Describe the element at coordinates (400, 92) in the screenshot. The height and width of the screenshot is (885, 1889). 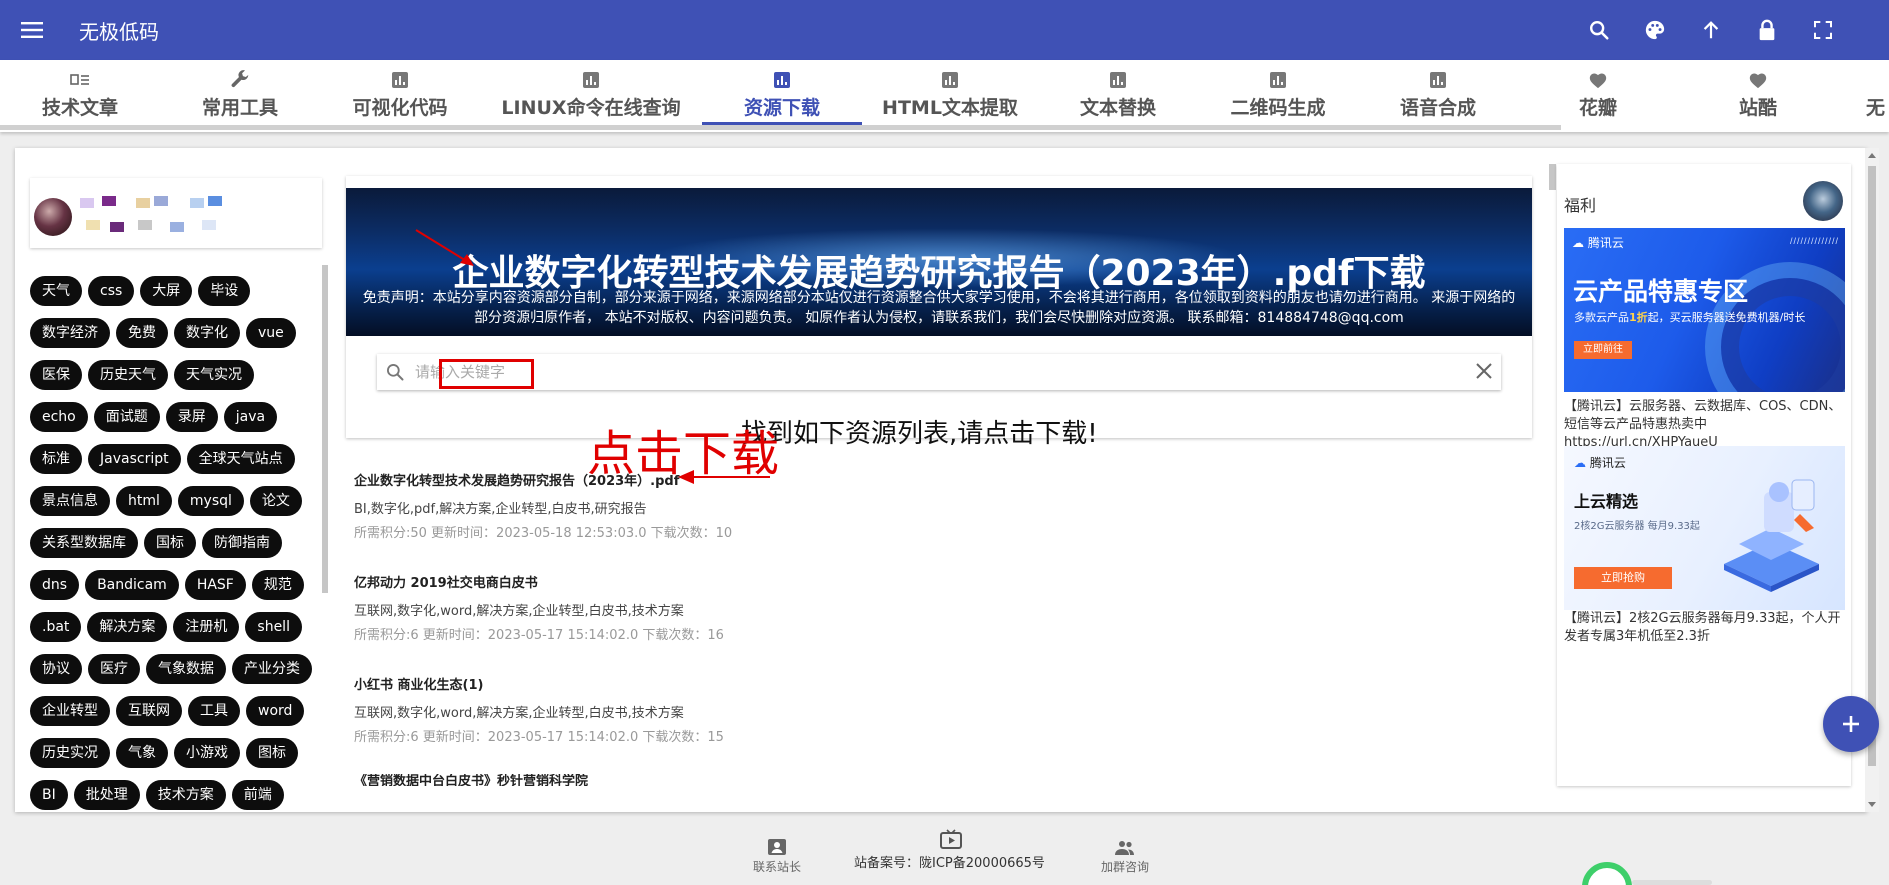
I see `tab-visual-code: 可视化代码` at that location.